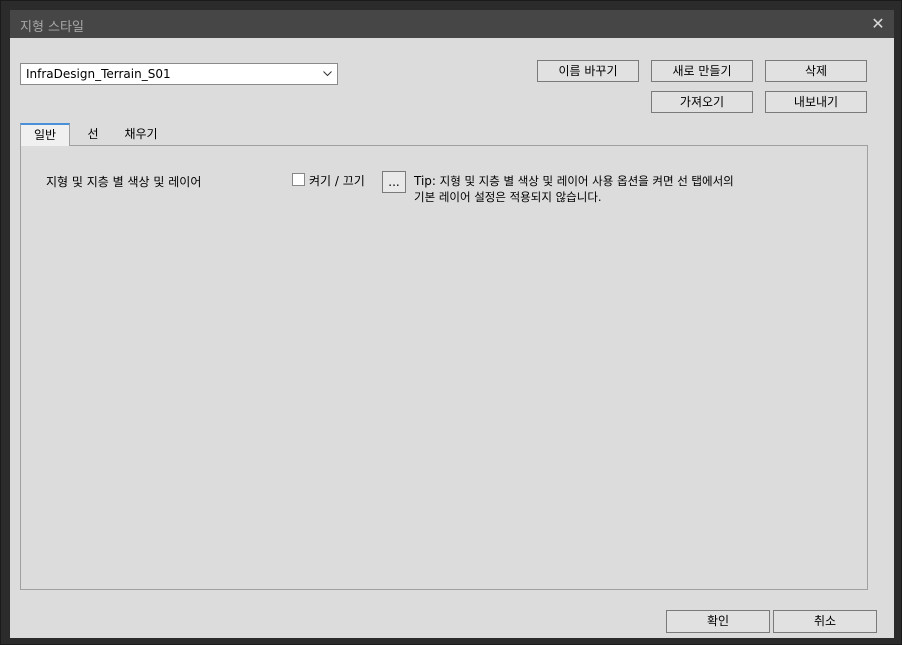 Image resolution: width=902 pixels, height=645 pixels. What do you see at coordinates (452, 24) in the screenshot?
I see `title-bar: 지형 스타일 ✕` at bounding box center [452, 24].